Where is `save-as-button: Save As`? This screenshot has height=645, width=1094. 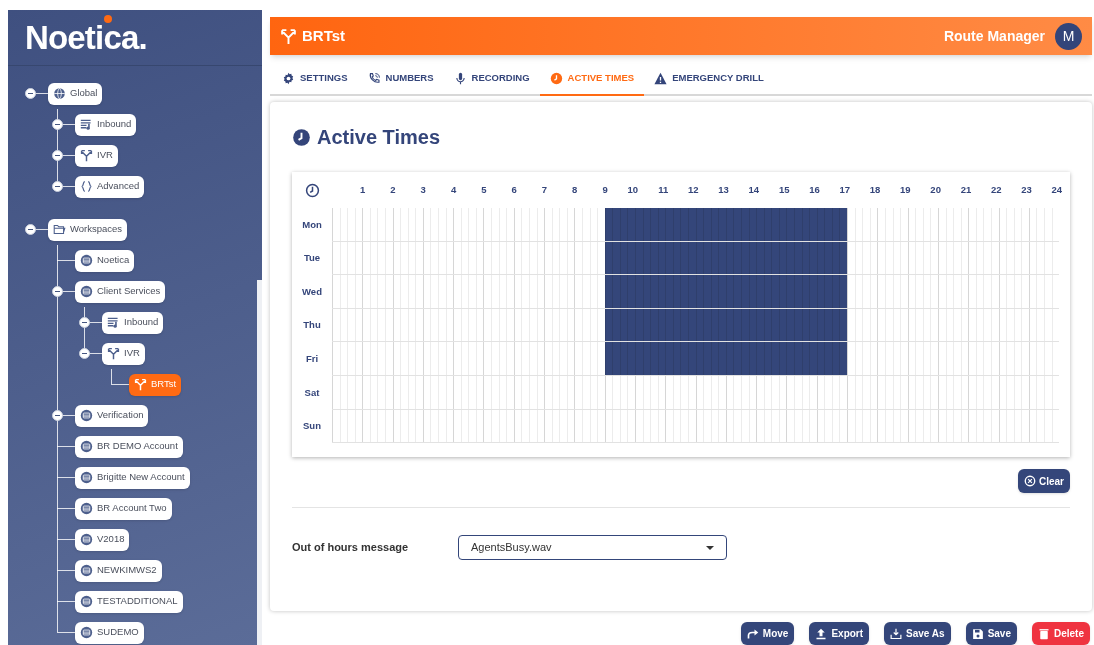
save-as-button: Save As is located at coordinates (917, 633).